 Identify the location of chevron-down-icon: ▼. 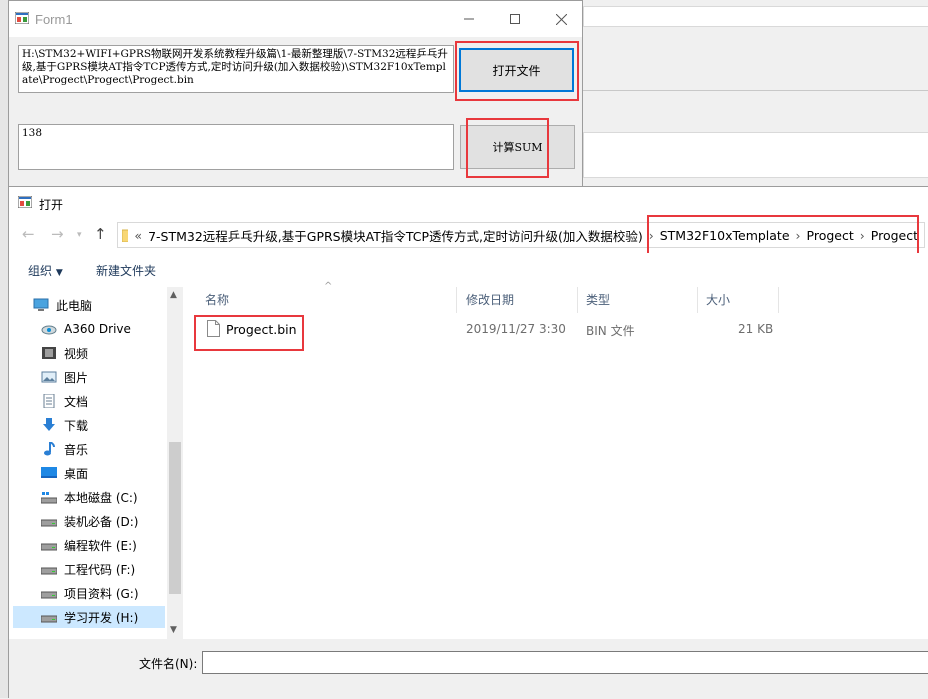
(59, 273).